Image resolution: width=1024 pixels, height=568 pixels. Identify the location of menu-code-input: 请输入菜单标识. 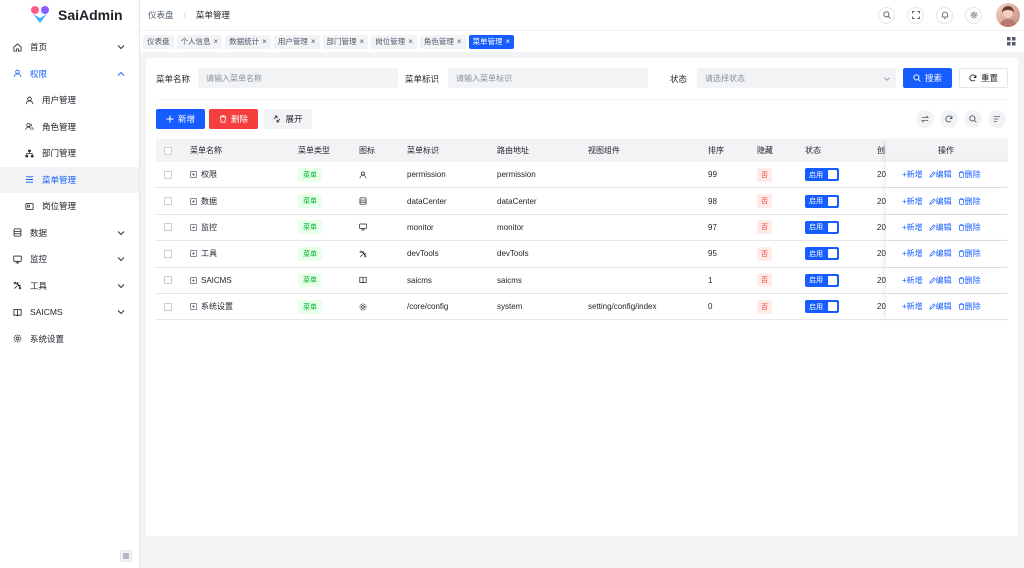
(548, 78).